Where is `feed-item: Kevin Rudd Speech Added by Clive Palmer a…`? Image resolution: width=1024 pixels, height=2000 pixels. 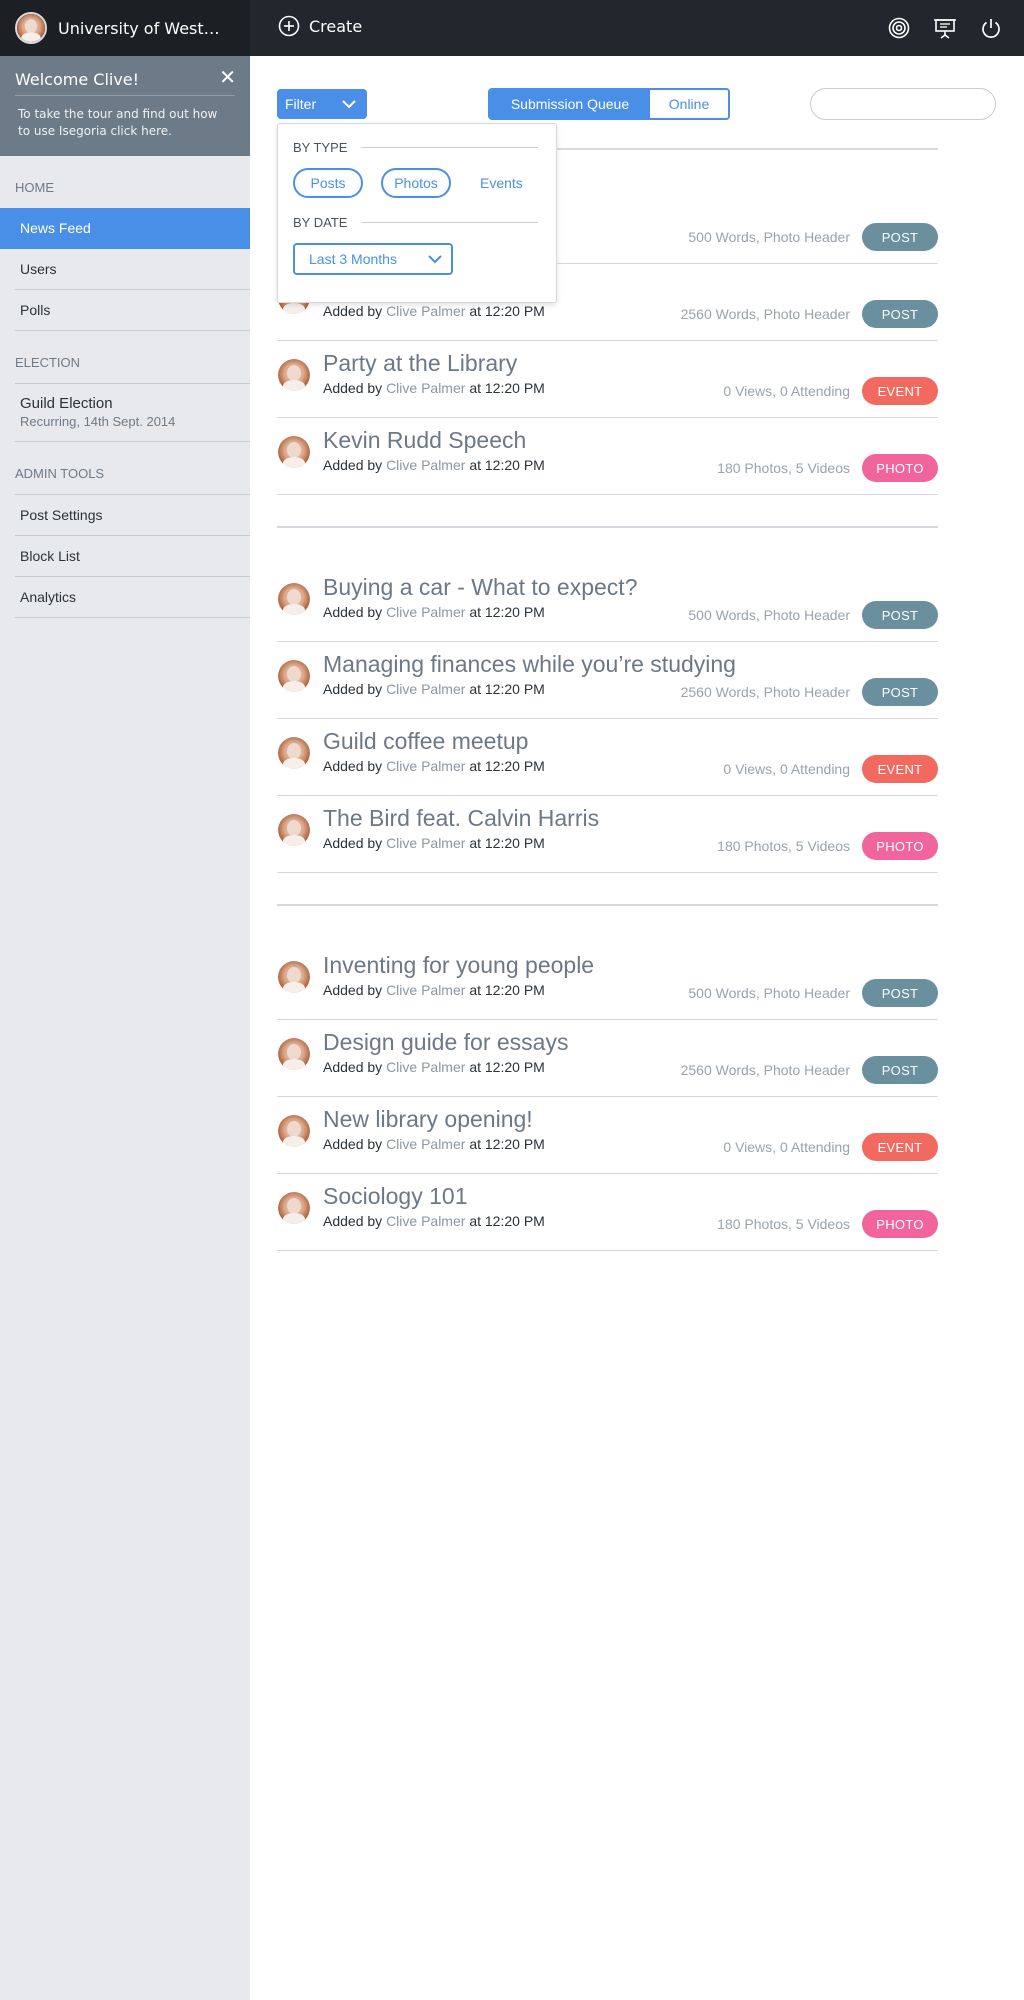 feed-item: Kevin Rudd Speech Added by Clive Palmer a… is located at coordinates (607, 456).